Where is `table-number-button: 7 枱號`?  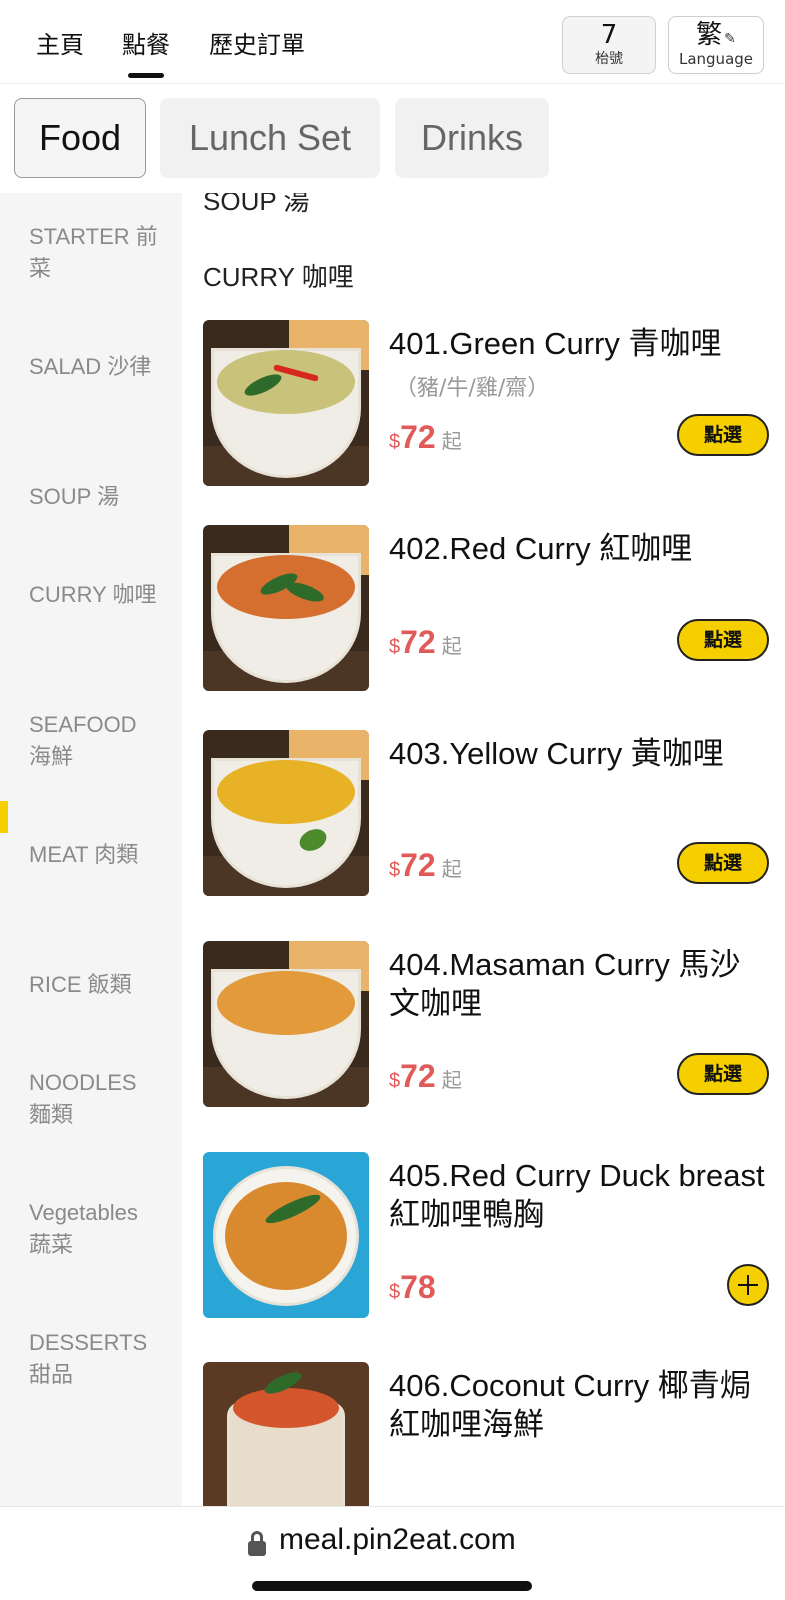 table-number-button: 7 枱號 is located at coordinates (609, 45).